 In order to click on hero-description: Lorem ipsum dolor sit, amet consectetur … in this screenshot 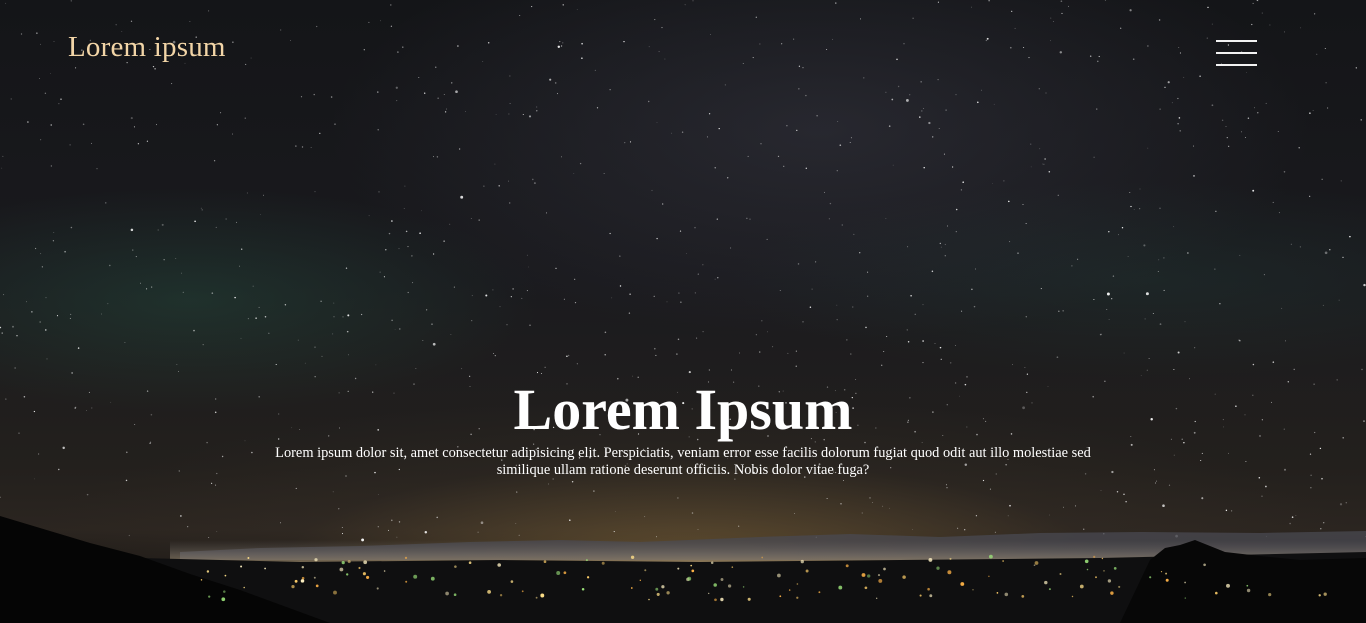, I will do `click(683, 461)`.